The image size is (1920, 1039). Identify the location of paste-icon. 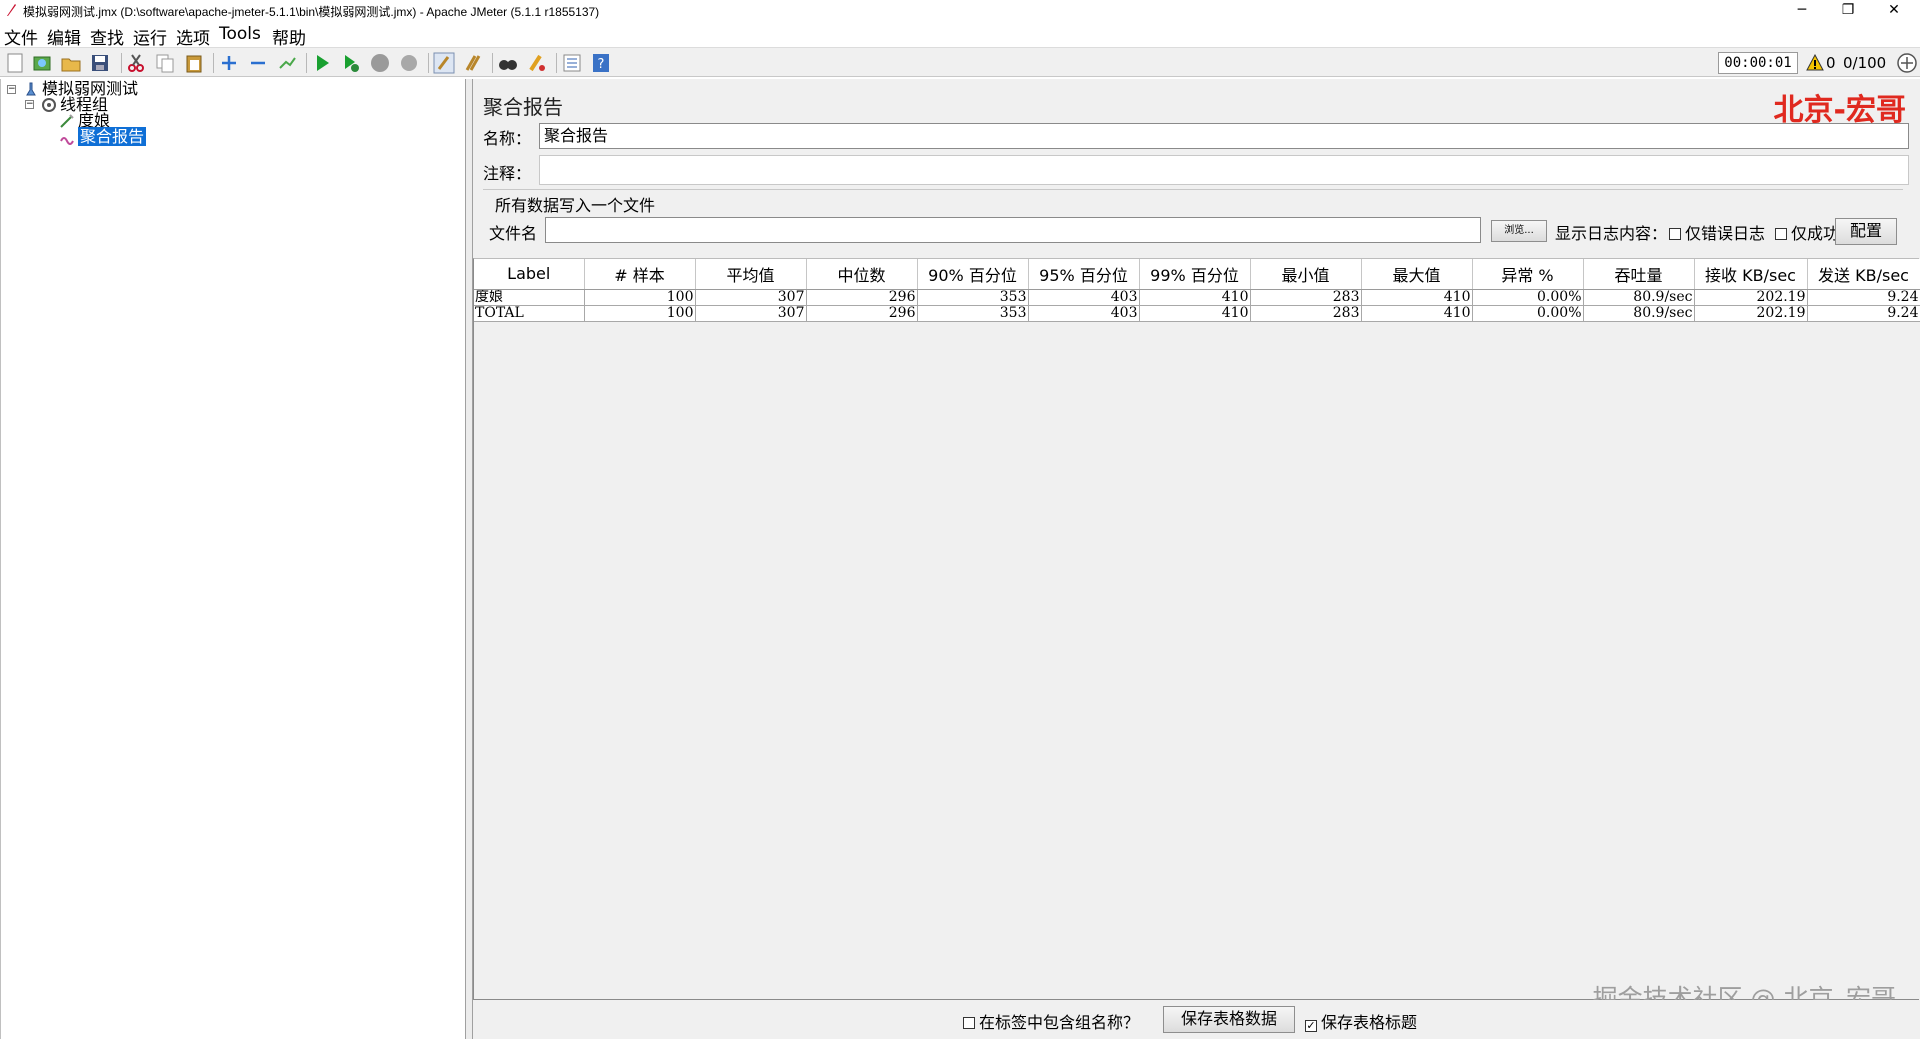
(194, 63).